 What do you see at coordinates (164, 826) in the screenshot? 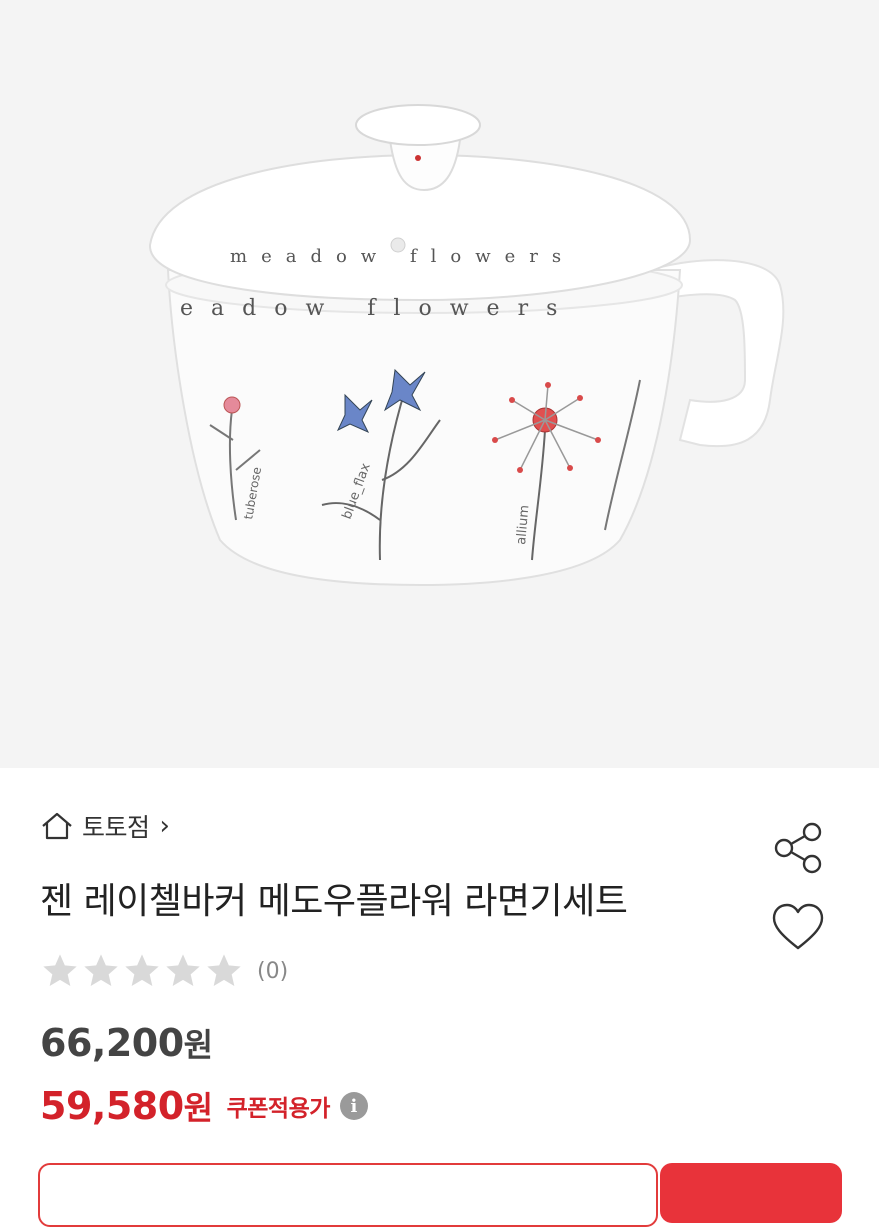
I see `chevron-right-icon: ›` at bounding box center [164, 826].